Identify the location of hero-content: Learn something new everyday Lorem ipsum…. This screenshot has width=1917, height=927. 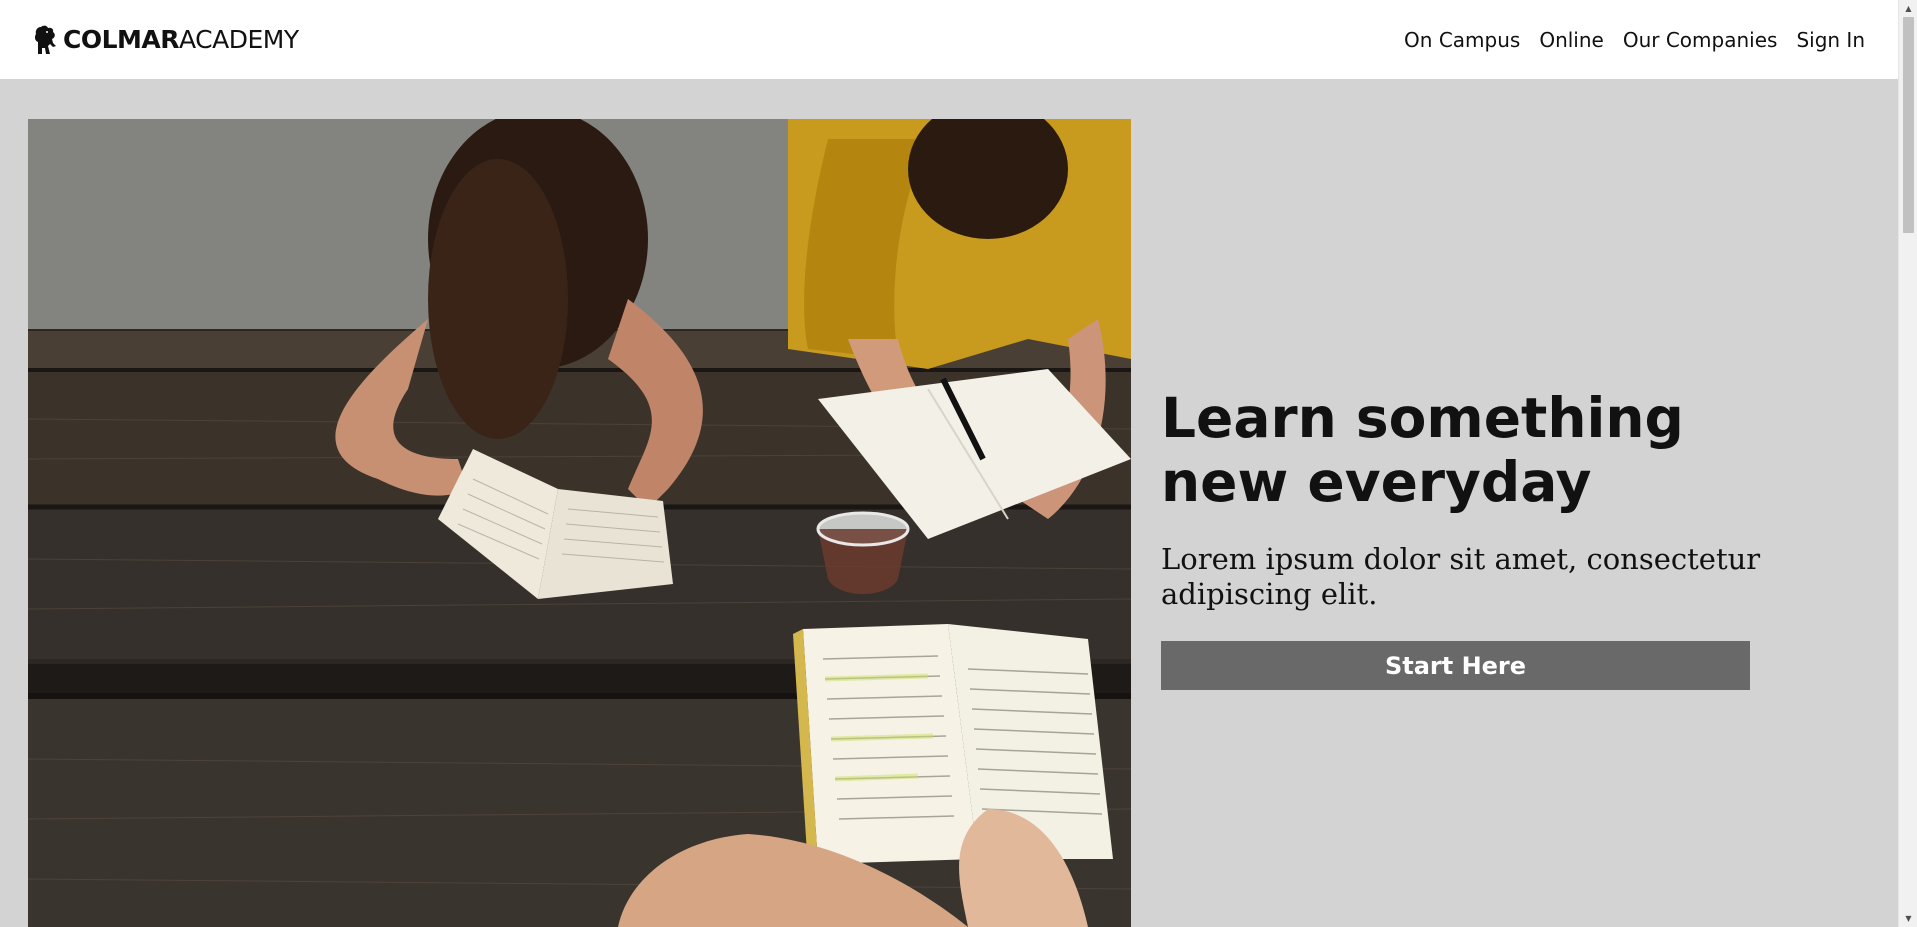
(1471, 538).